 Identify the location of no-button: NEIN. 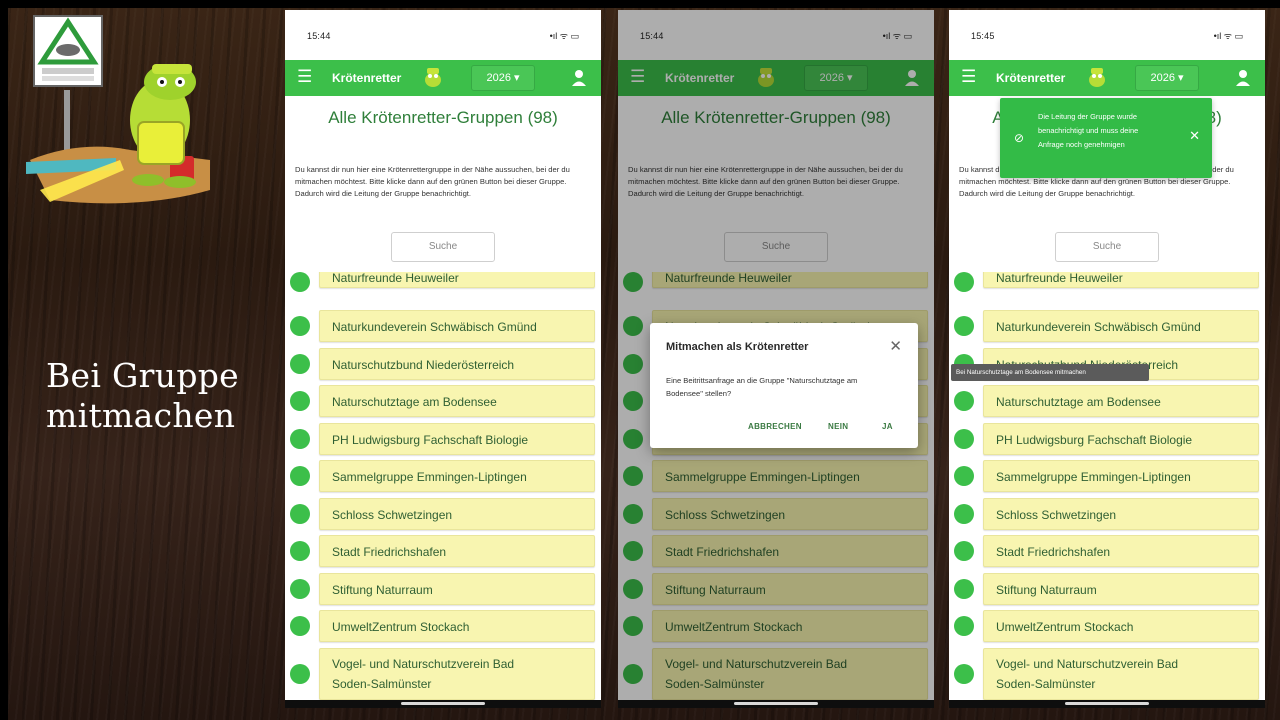
(838, 426).